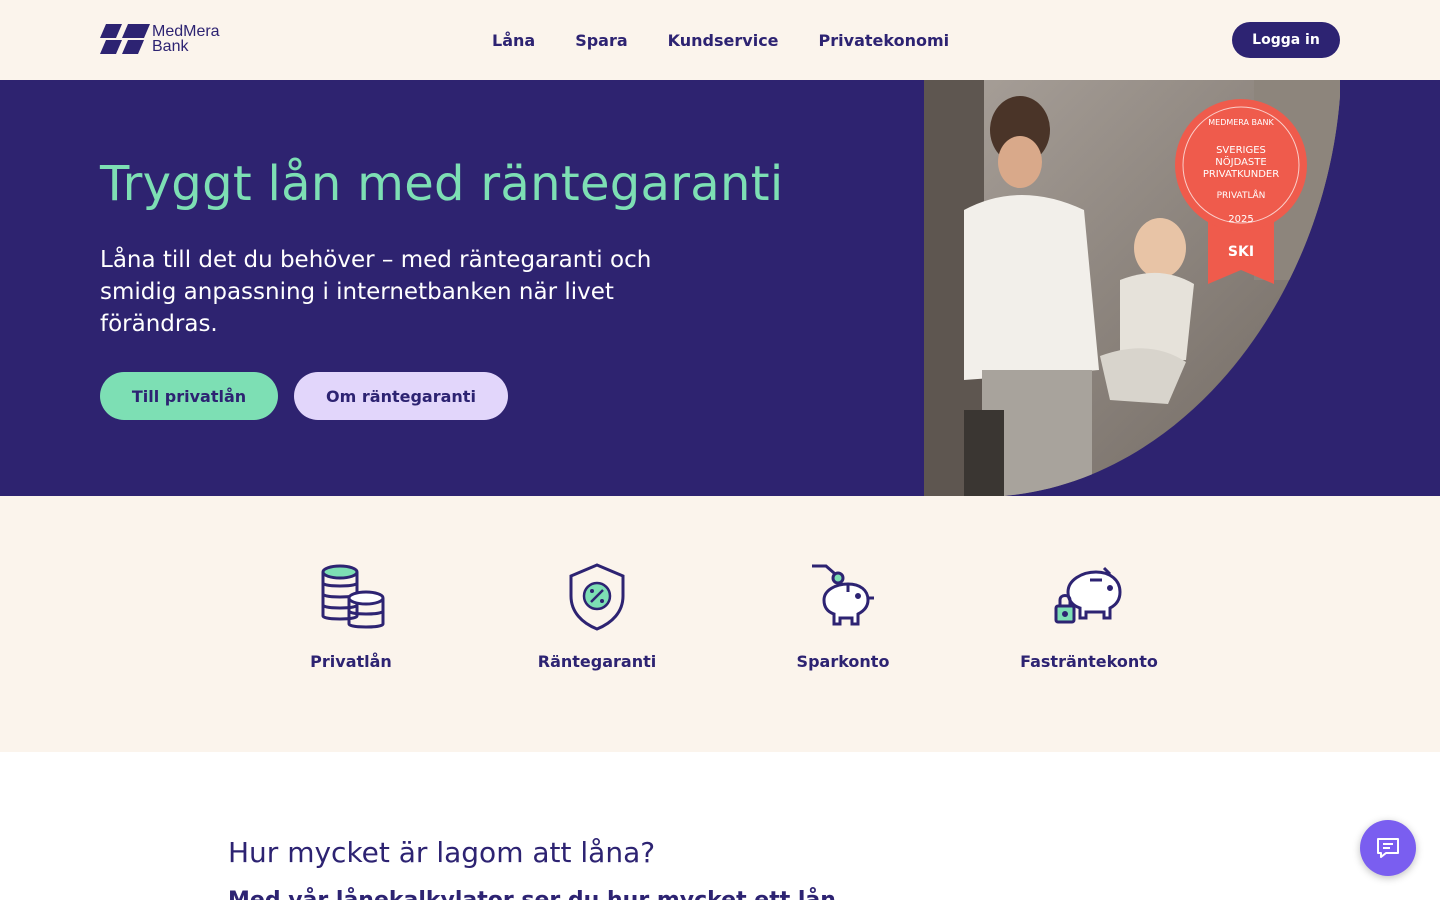  Describe the element at coordinates (1241, 195) in the screenshot. I see `badge-category: PRIVATLÅN` at that location.